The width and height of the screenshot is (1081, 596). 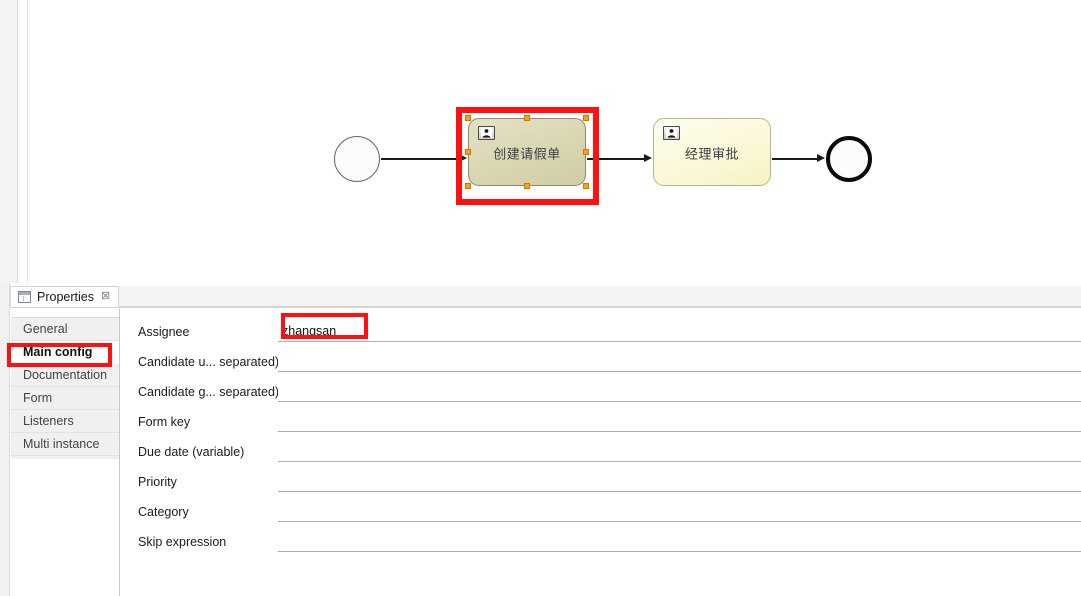 What do you see at coordinates (420, 159) in the screenshot?
I see `sequence-flow-start-to-task1` at bounding box center [420, 159].